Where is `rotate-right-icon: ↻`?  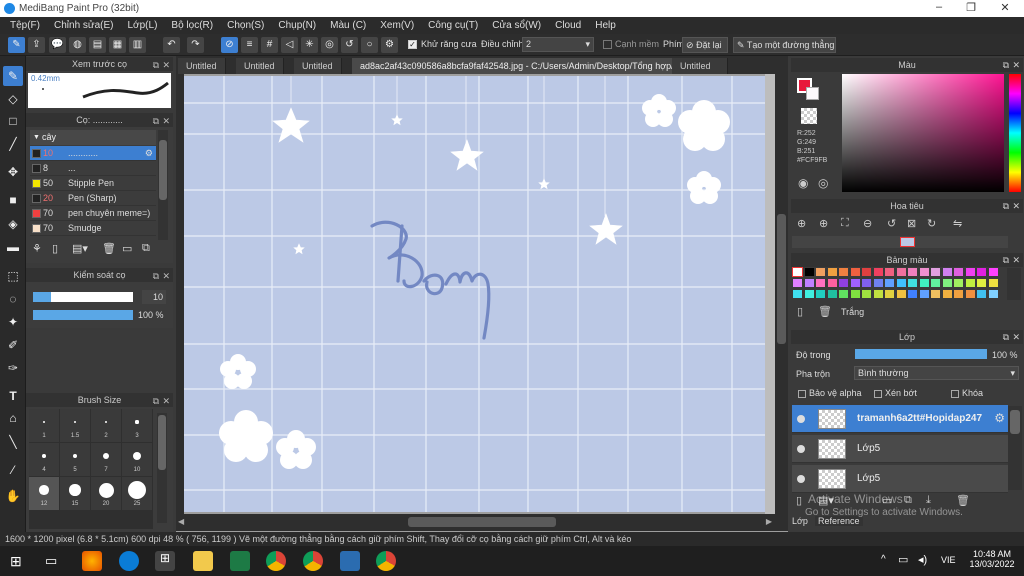 rotate-right-icon: ↻ is located at coordinates (931, 223).